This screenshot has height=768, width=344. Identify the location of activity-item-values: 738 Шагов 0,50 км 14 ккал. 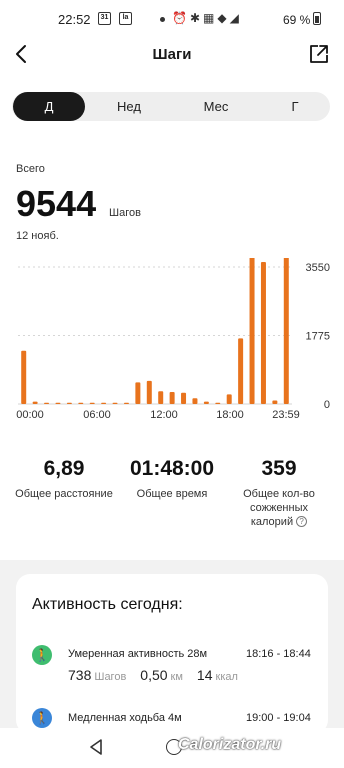
(160, 675).